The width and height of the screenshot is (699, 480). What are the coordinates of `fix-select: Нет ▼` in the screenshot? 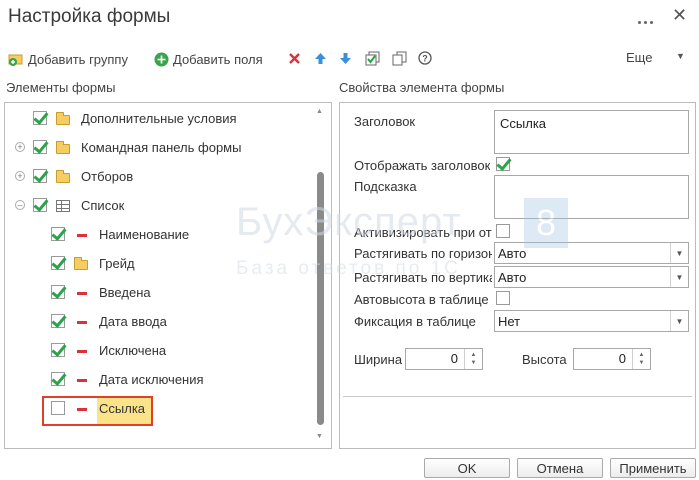 It's located at (591, 321).